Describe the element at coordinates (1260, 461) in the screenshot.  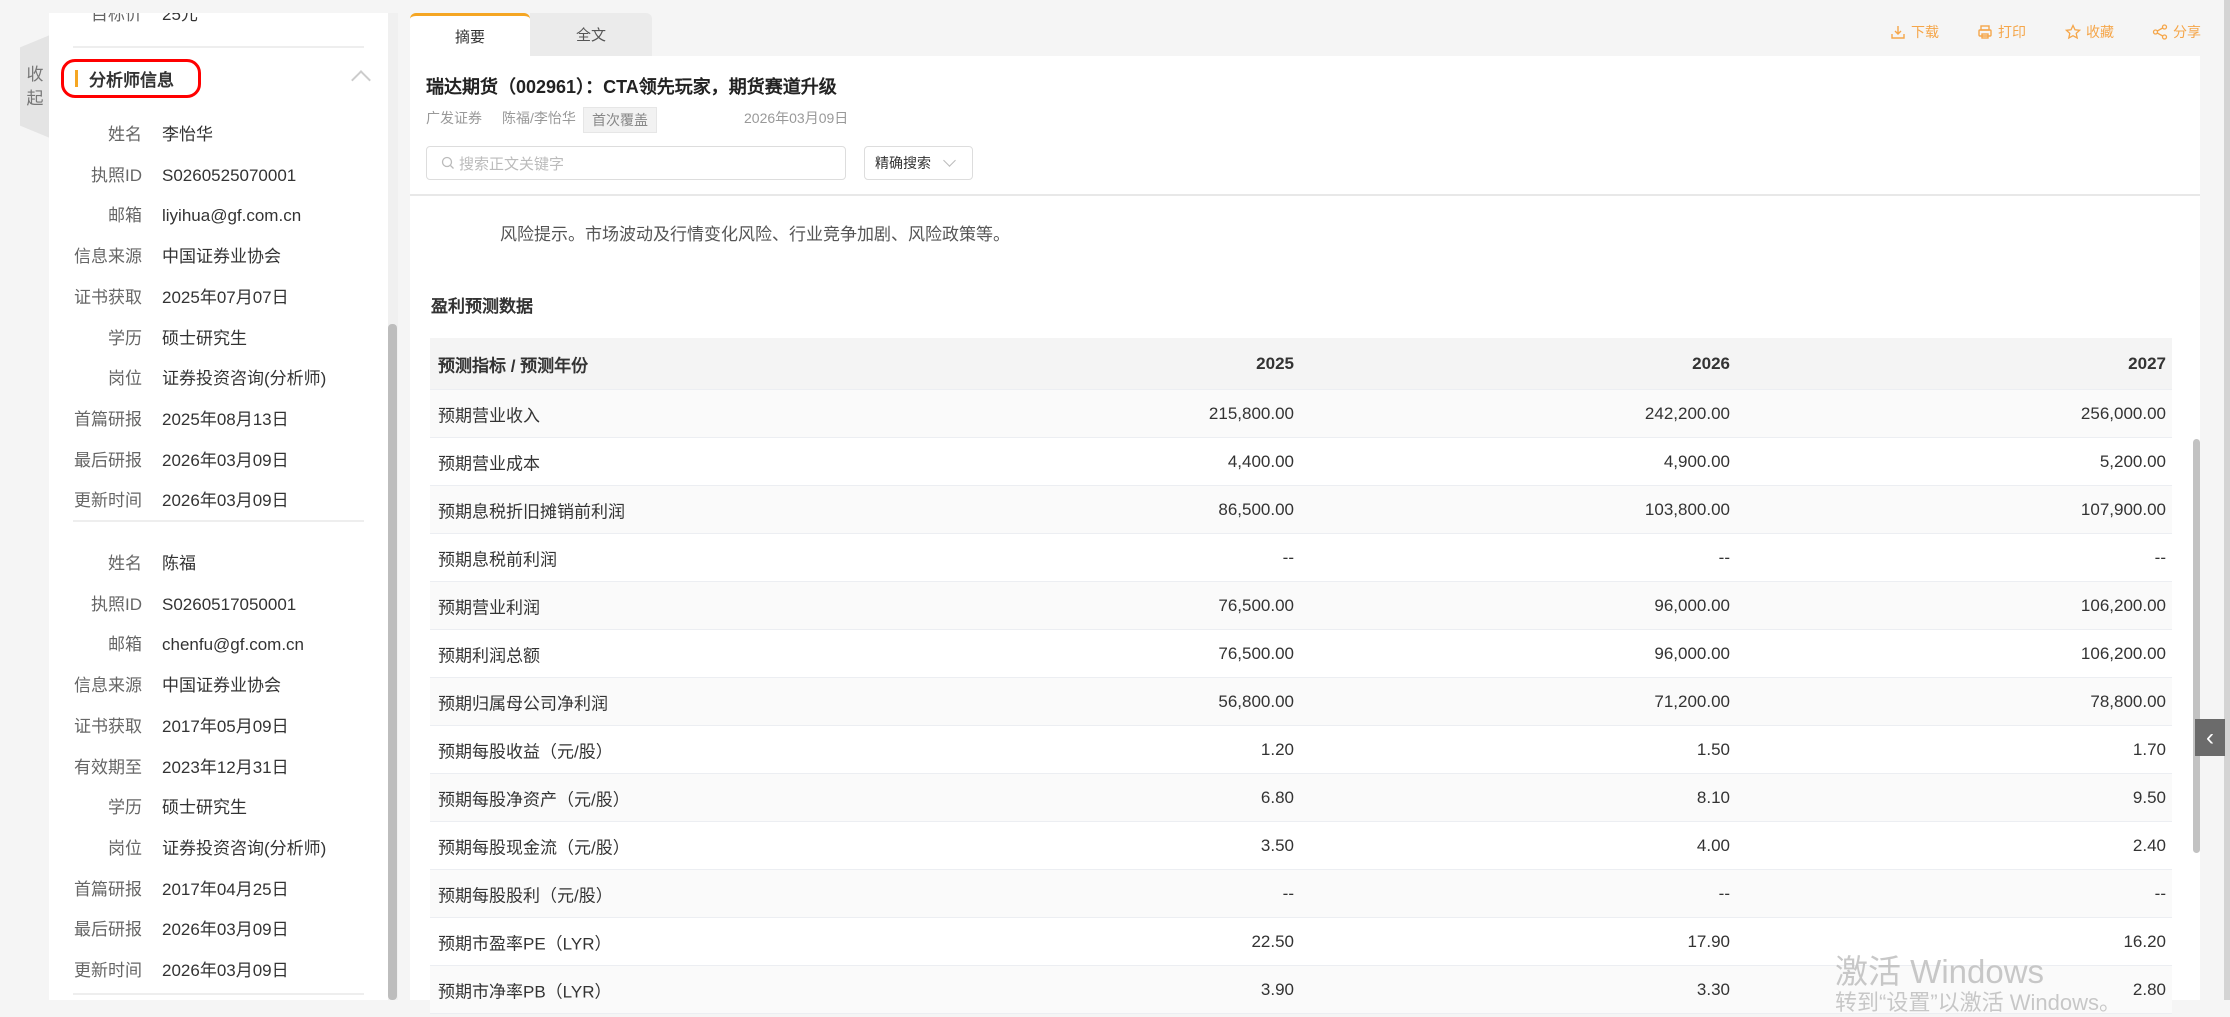
I see `table-cell: 4,400.00` at that location.